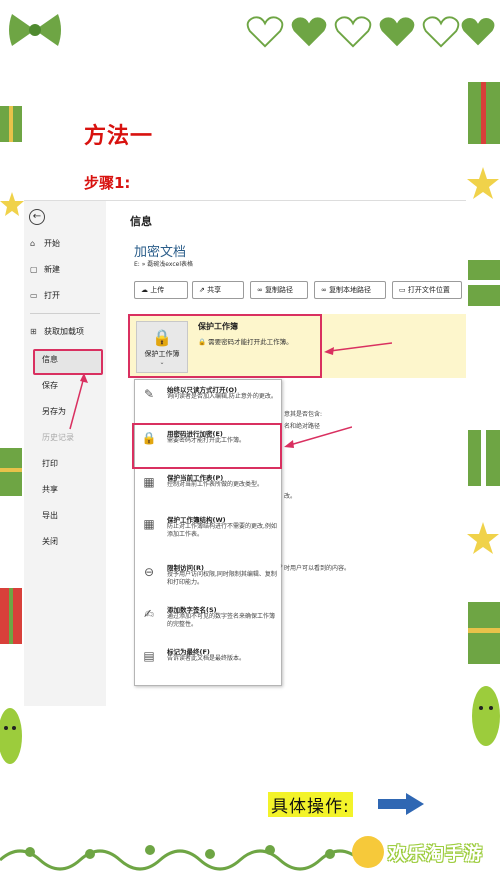 The height and width of the screenshot is (880, 500). I want to click on folder-icon: ▭, so click(403, 290).